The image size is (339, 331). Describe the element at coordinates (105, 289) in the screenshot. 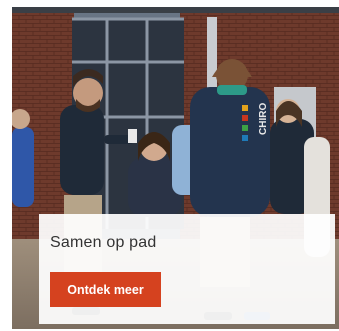

I see `discover-more-button: Ontdek meer` at that location.